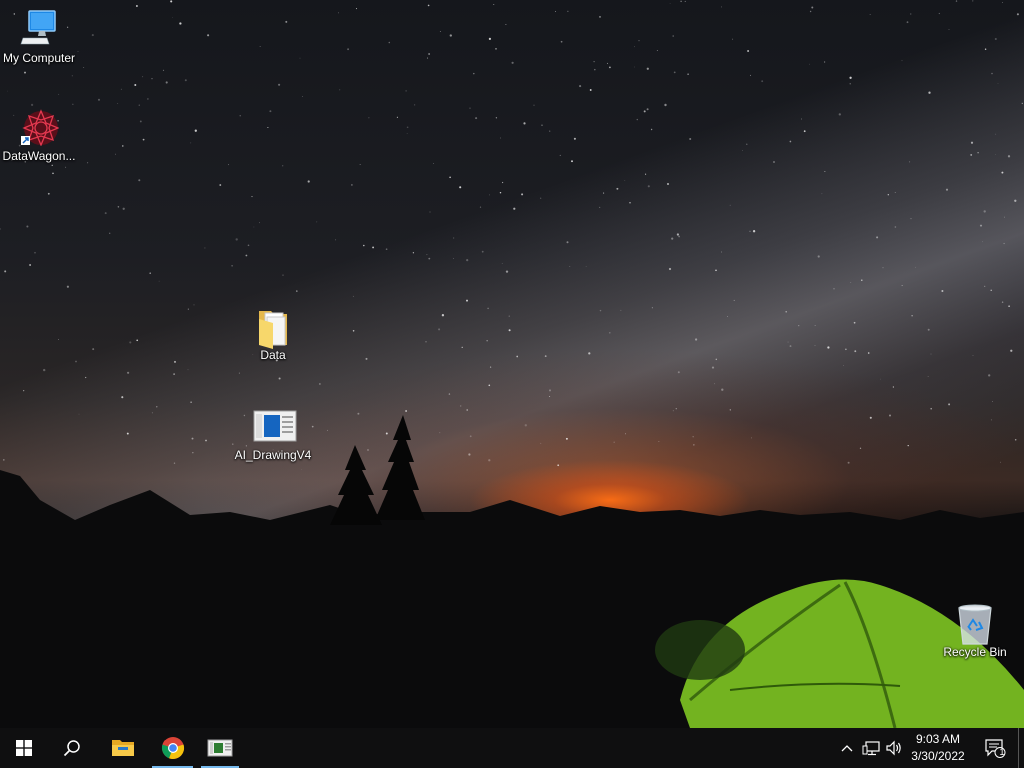 The height and width of the screenshot is (768, 1024). What do you see at coordinates (273, 327) in the screenshot?
I see `folder-icon` at bounding box center [273, 327].